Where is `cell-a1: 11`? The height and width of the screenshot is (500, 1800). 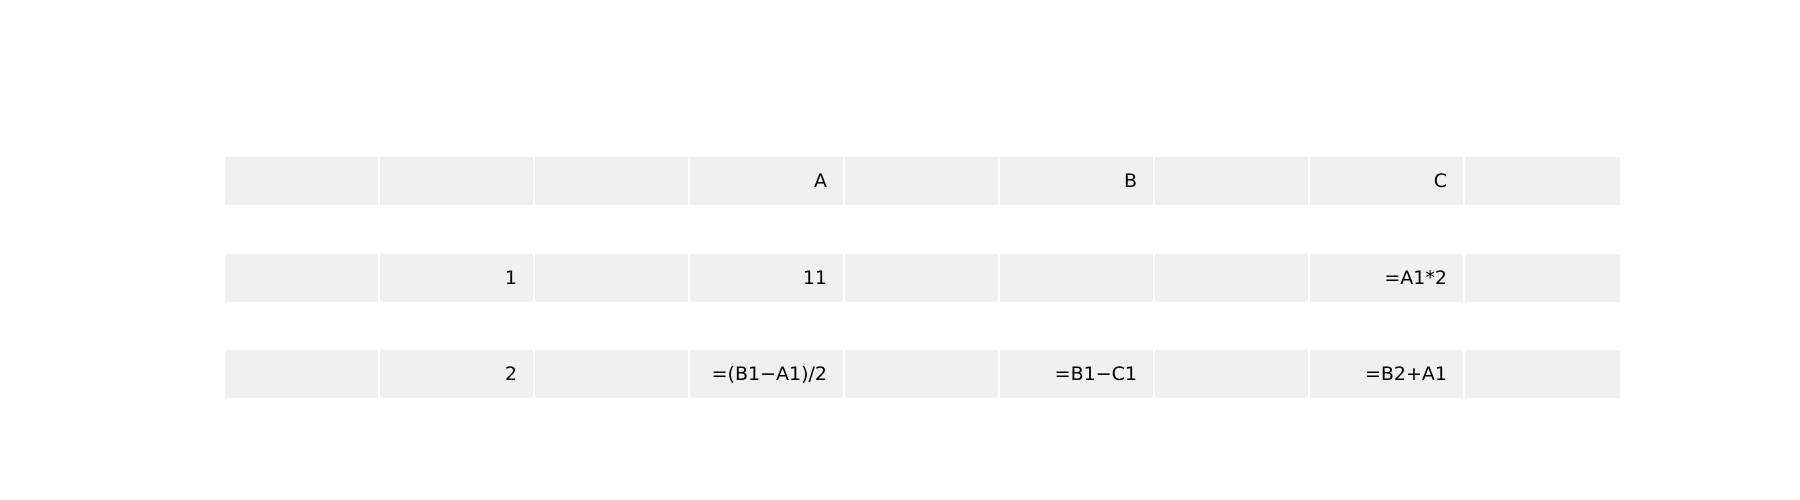
cell-a1: 11 is located at coordinates (767, 278).